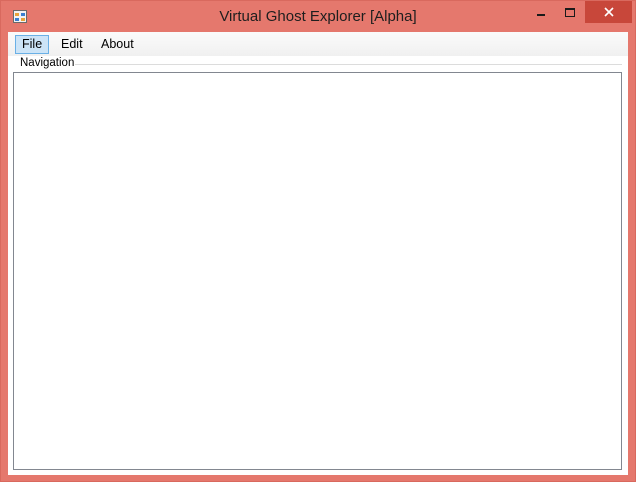  Describe the element at coordinates (318, 17) in the screenshot. I see `title-bar: Virtual Ghost Explorer [Alpha]` at that location.